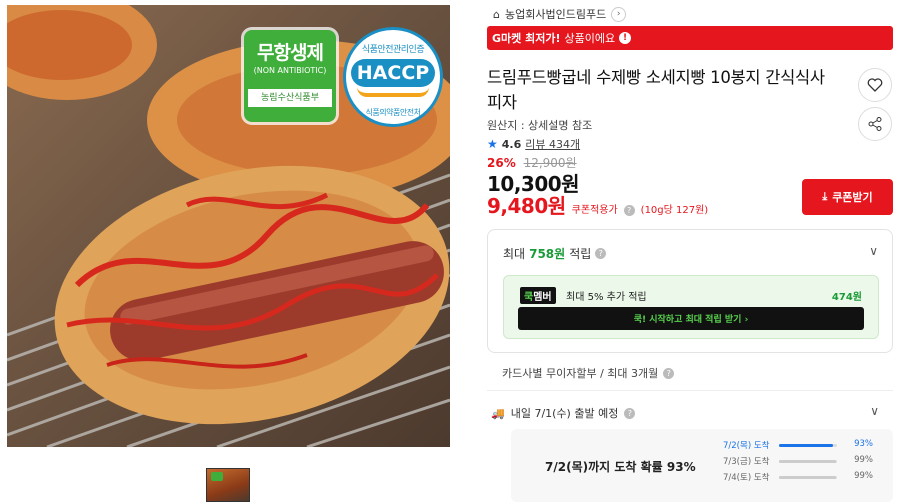  What do you see at coordinates (492, 144) in the screenshot?
I see `star-icon: ★` at bounding box center [492, 144].